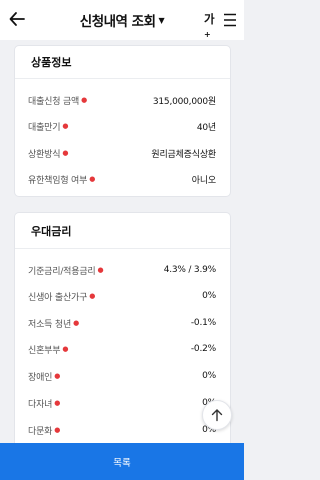  I want to click on font-size-icon: 가+, so click(212, 25).